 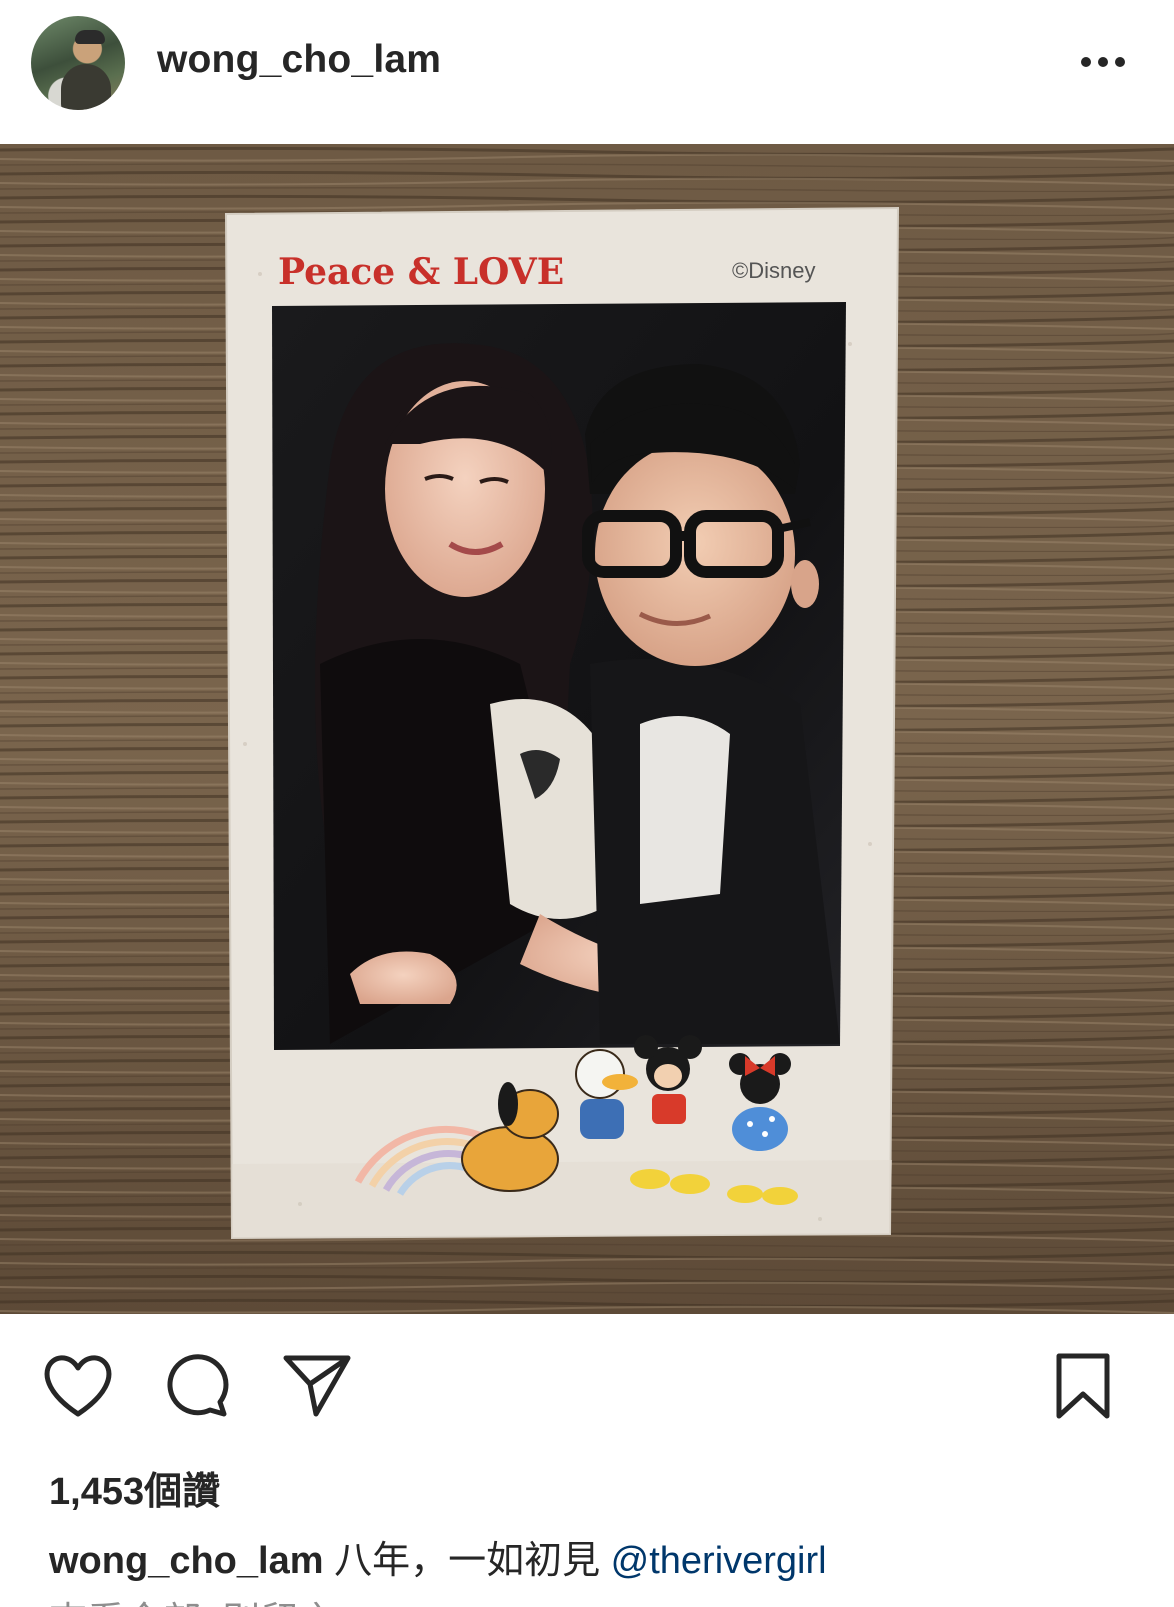 What do you see at coordinates (773, 270) in the screenshot?
I see `polaroid-brand: ©Disney` at bounding box center [773, 270].